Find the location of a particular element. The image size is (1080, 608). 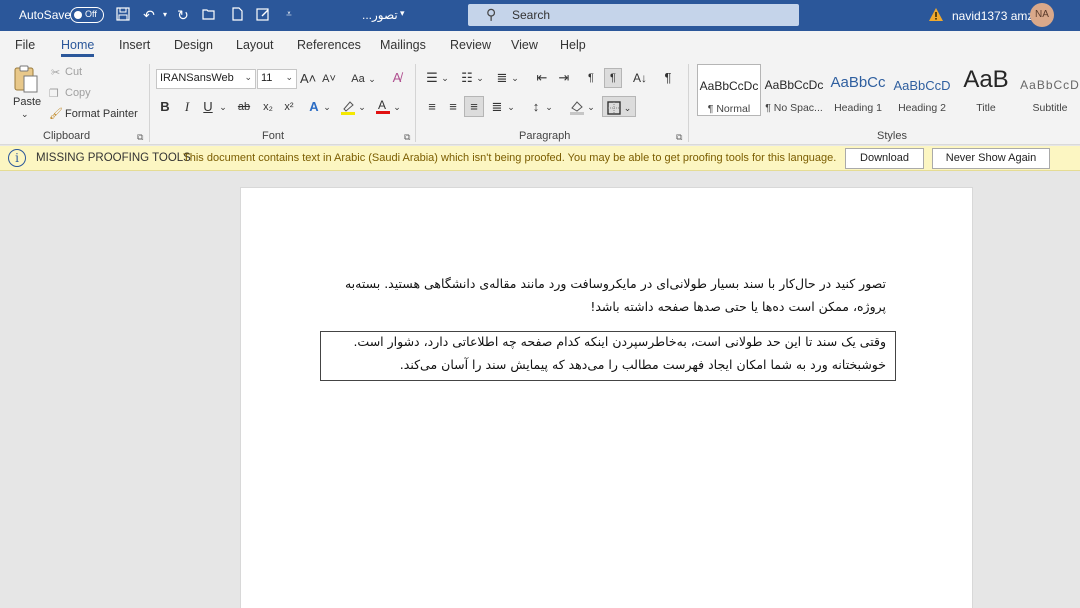

shading-icon is located at coordinates (577, 109).